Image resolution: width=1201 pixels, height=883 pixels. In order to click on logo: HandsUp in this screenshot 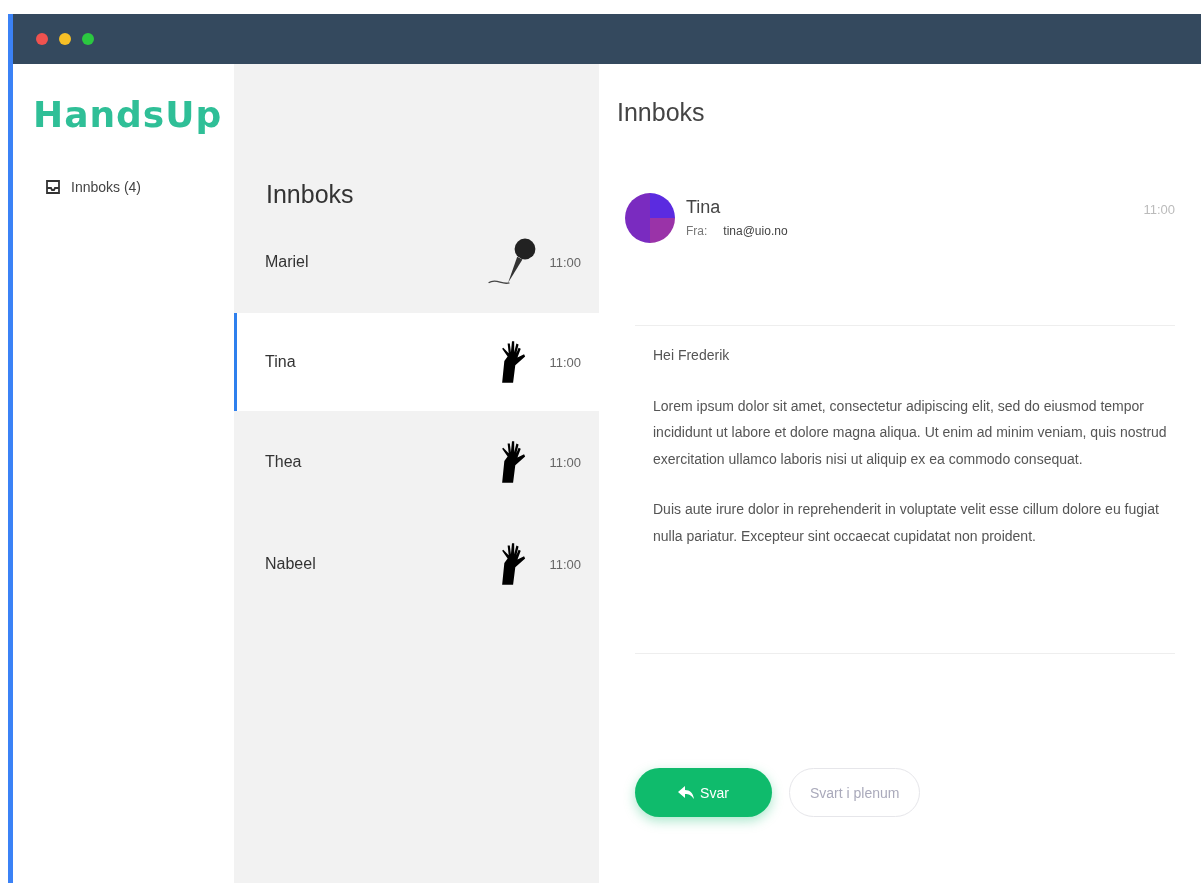, I will do `click(128, 114)`.